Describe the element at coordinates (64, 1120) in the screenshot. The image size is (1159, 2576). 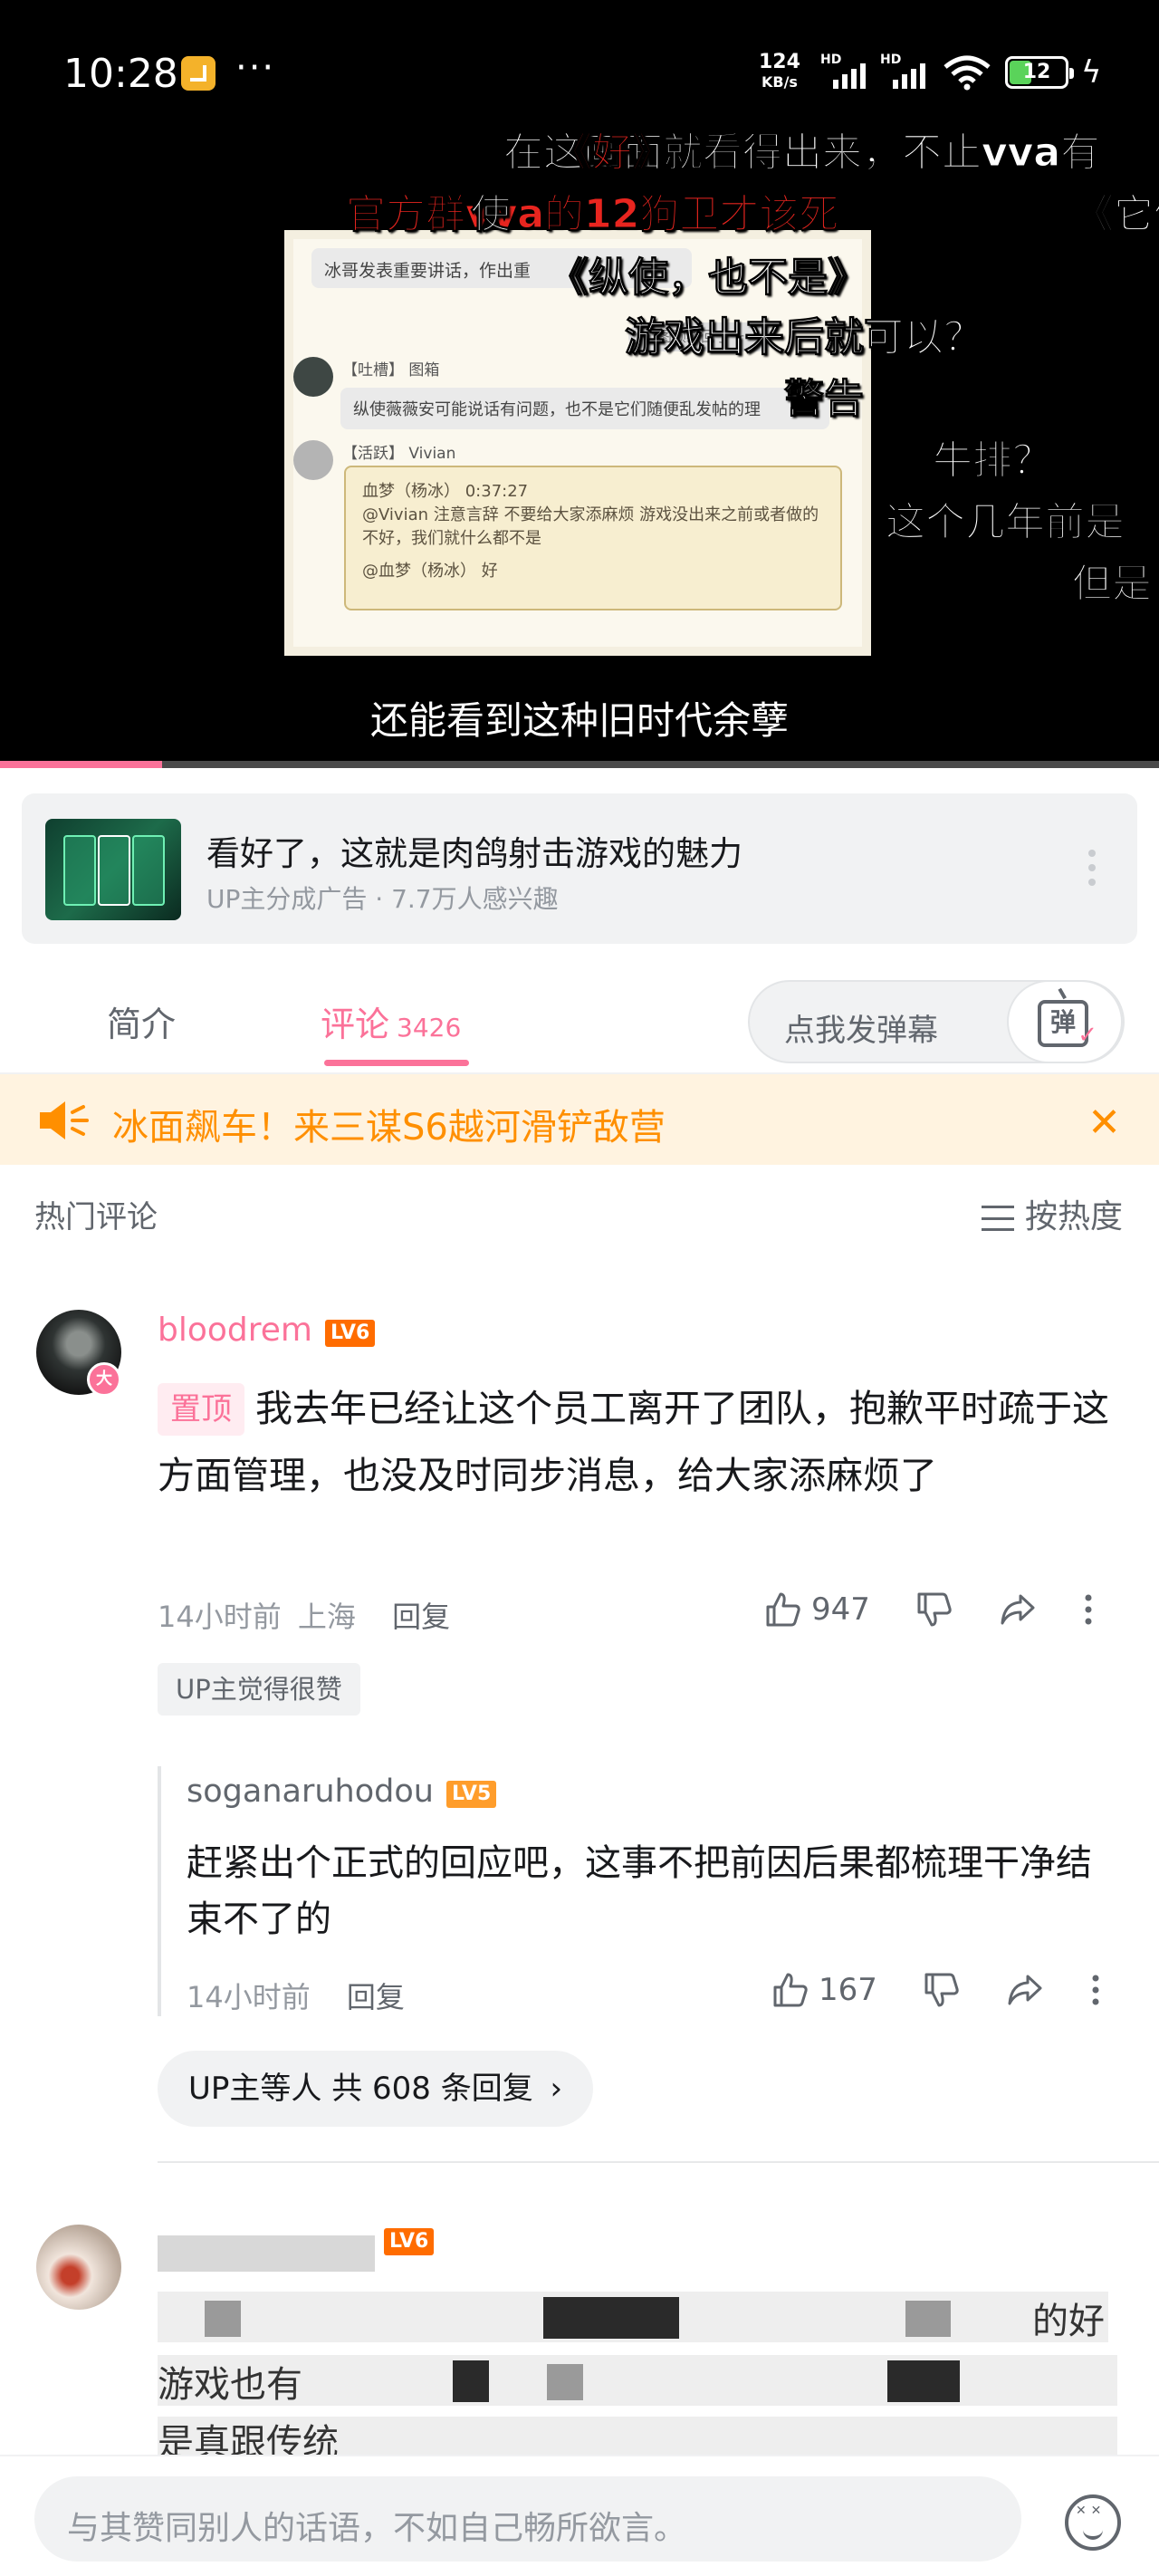
I see `speaker-icon` at that location.